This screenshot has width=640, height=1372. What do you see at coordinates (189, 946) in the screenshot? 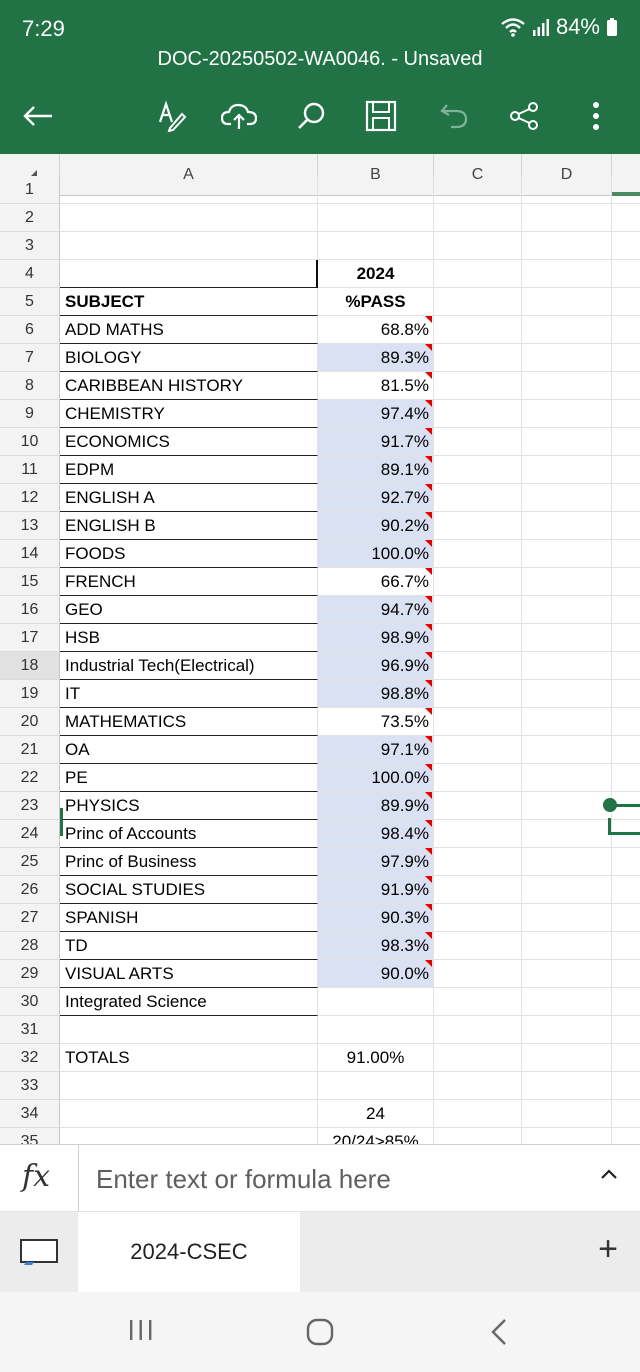
I see `cell-a: TD` at bounding box center [189, 946].